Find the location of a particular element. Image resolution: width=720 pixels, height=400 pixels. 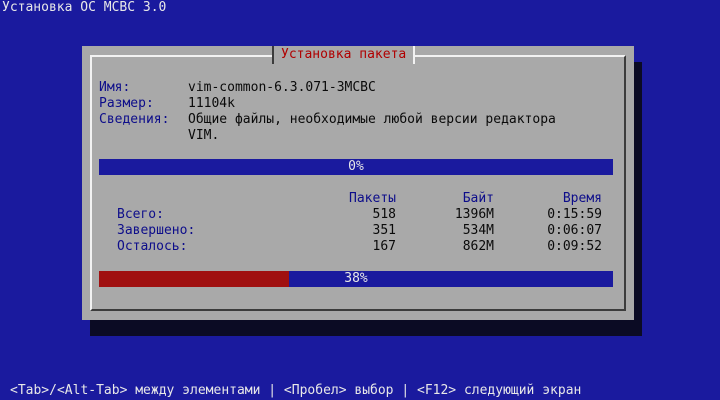

stats-row-total-label: Всего: is located at coordinates (140, 214).